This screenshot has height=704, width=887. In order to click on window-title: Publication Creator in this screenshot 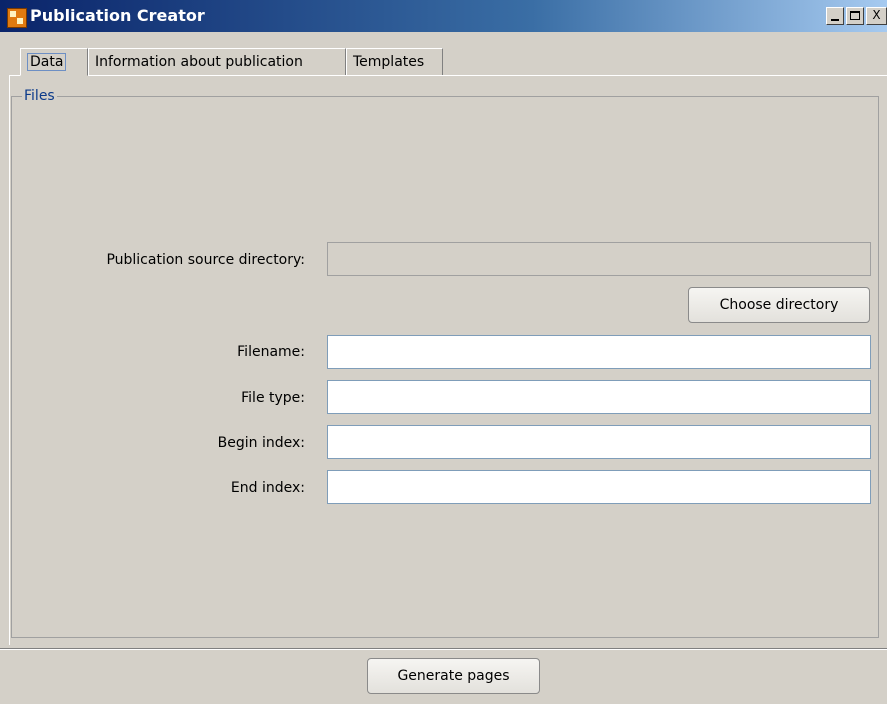, I will do `click(117, 15)`.